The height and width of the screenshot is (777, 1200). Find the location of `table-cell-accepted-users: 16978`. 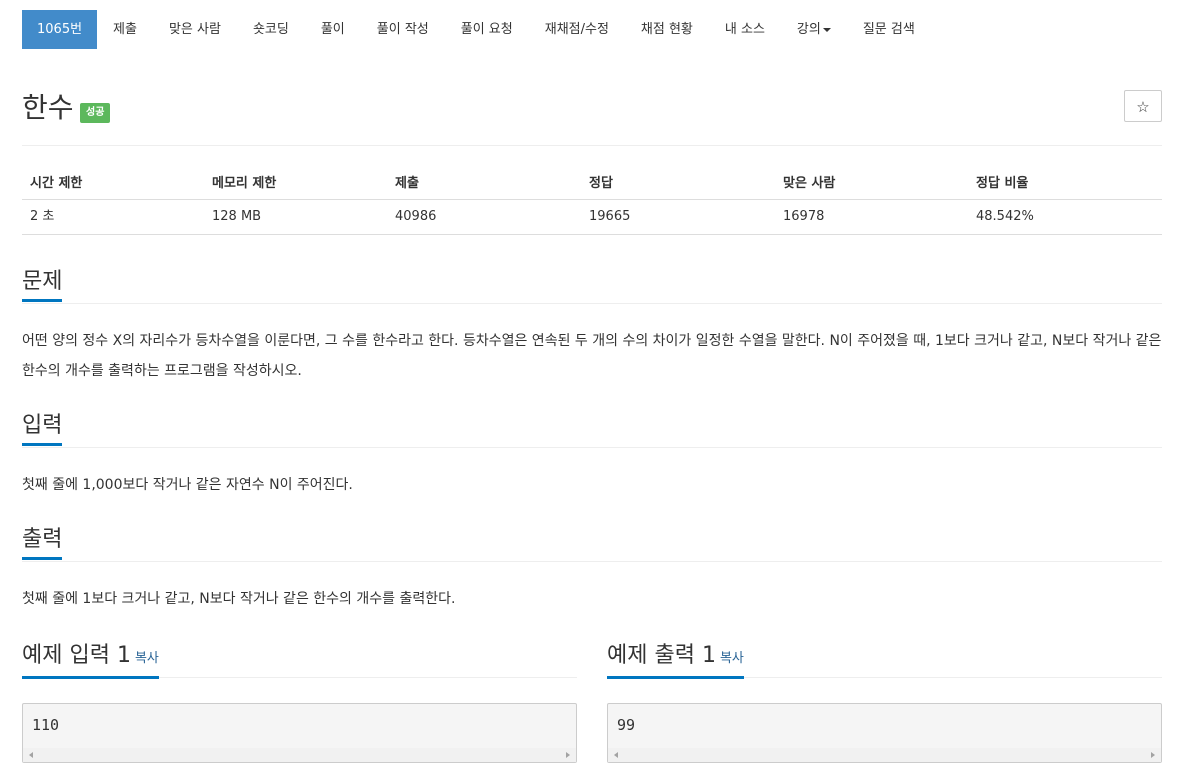

table-cell-accepted-users: 16978 is located at coordinates (871, 217).